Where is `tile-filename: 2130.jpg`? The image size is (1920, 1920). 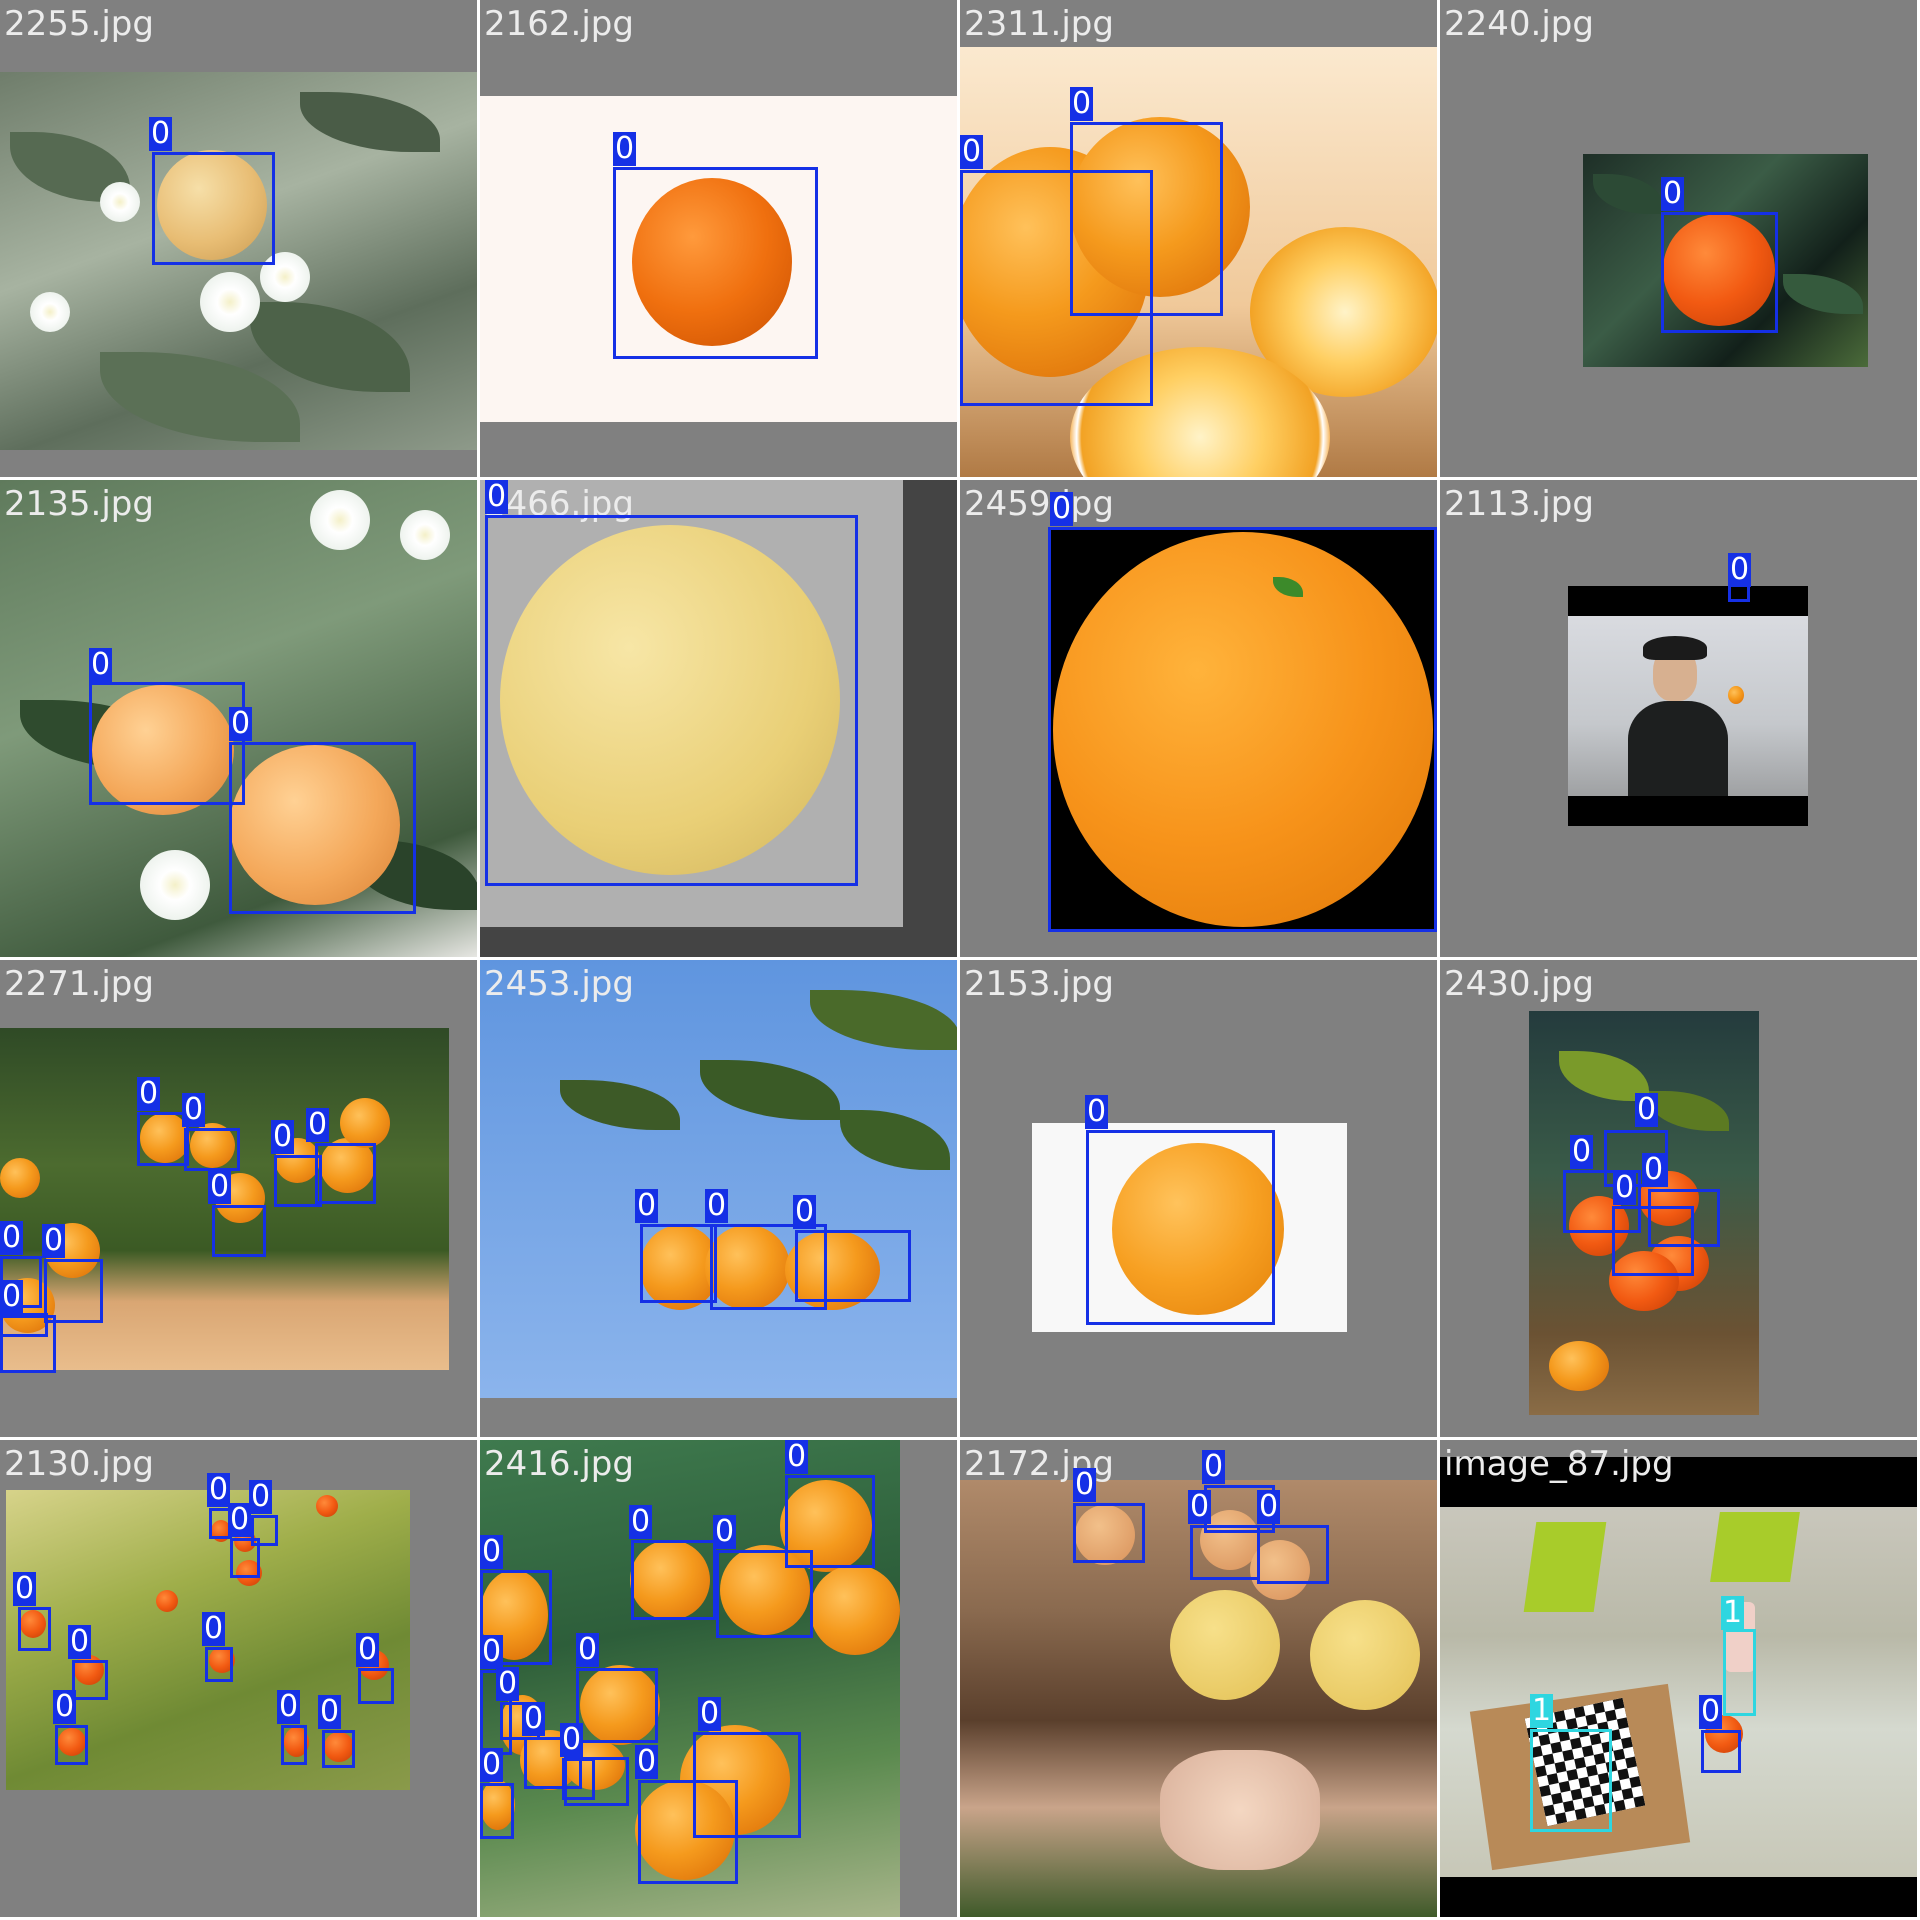
tile-filename: 2130.jpg is located at coordinates (79, 1464).